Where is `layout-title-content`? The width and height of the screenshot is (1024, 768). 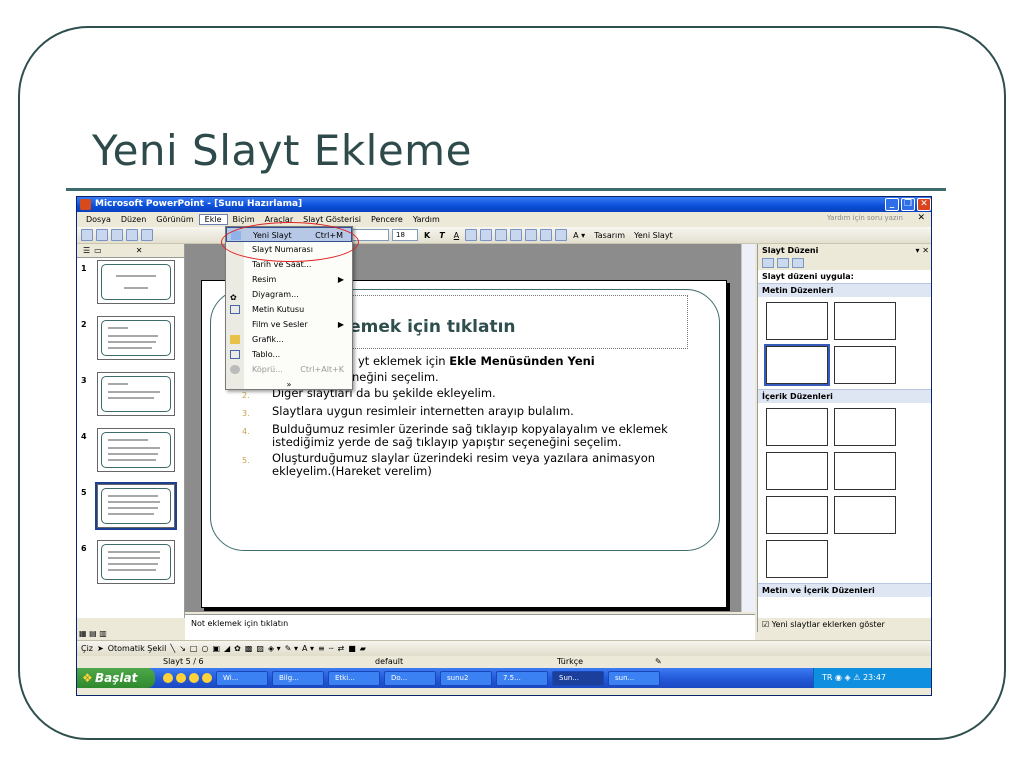
layout-title-content is located at coordinates (797, 471).